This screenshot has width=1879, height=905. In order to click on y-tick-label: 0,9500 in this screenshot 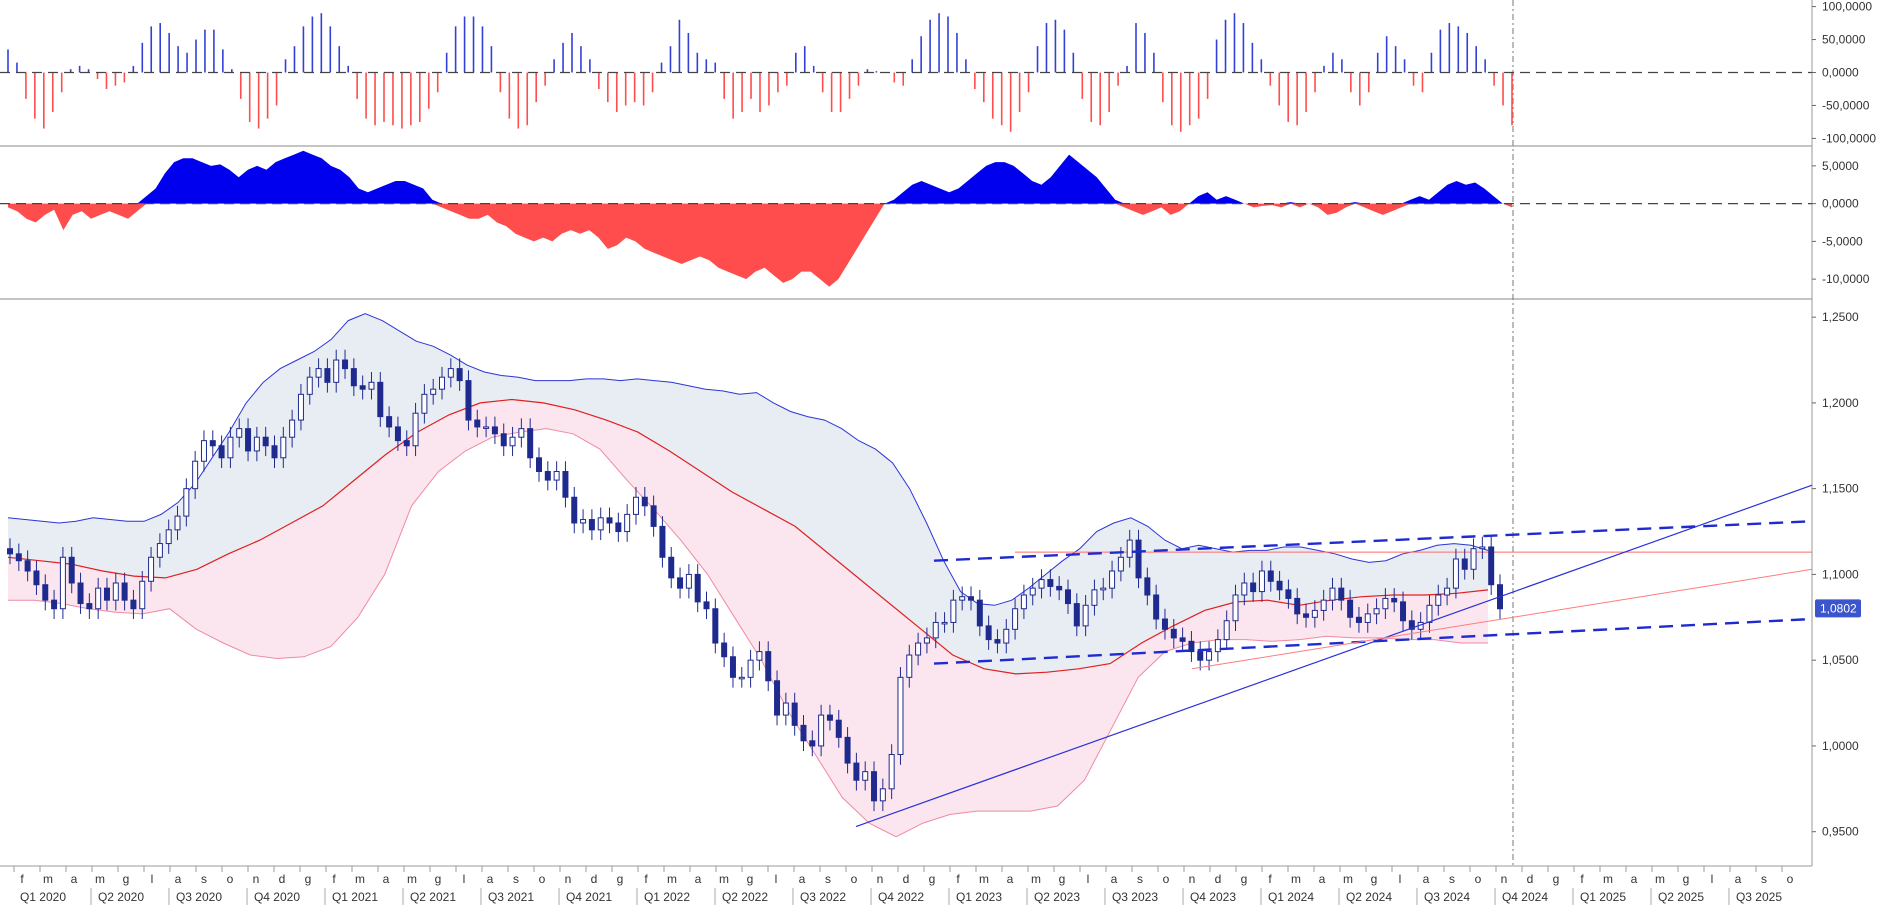, I will do `click(1840, 832)`.